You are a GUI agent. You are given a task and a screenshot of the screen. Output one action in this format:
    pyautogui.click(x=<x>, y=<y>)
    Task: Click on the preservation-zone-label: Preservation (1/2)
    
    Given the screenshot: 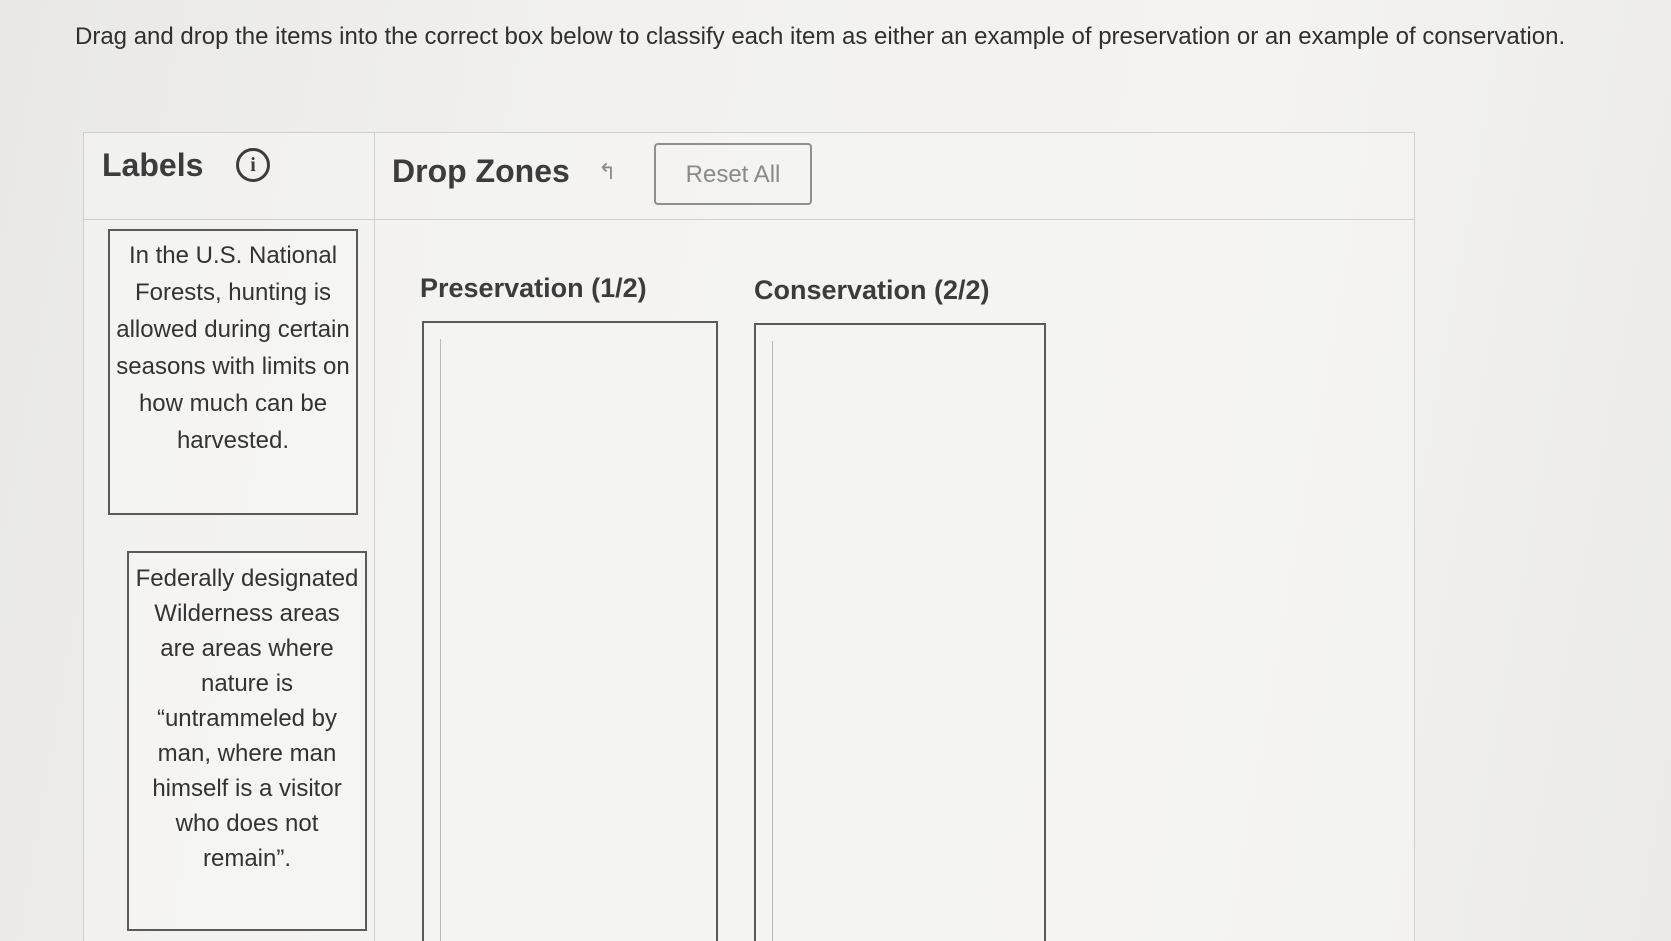 What is the action you would take?
    pyautogui.click(x=533, y=288)
    